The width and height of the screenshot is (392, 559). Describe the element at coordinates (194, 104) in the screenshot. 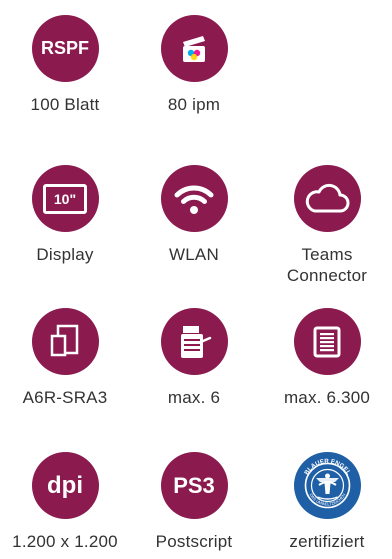

I see `feature-label: 80 ipm` at that location.